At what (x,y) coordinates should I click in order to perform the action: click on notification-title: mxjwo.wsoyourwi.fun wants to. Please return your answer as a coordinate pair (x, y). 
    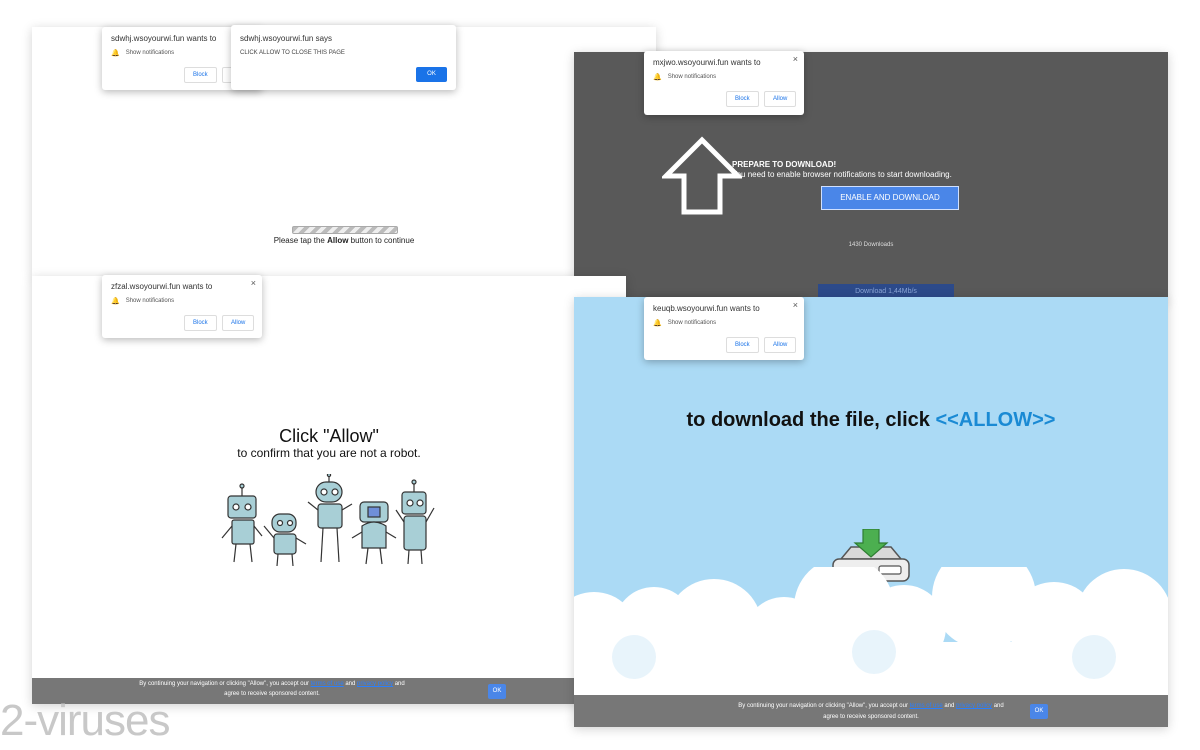
    Looking at the image, I should click on (707, 62).